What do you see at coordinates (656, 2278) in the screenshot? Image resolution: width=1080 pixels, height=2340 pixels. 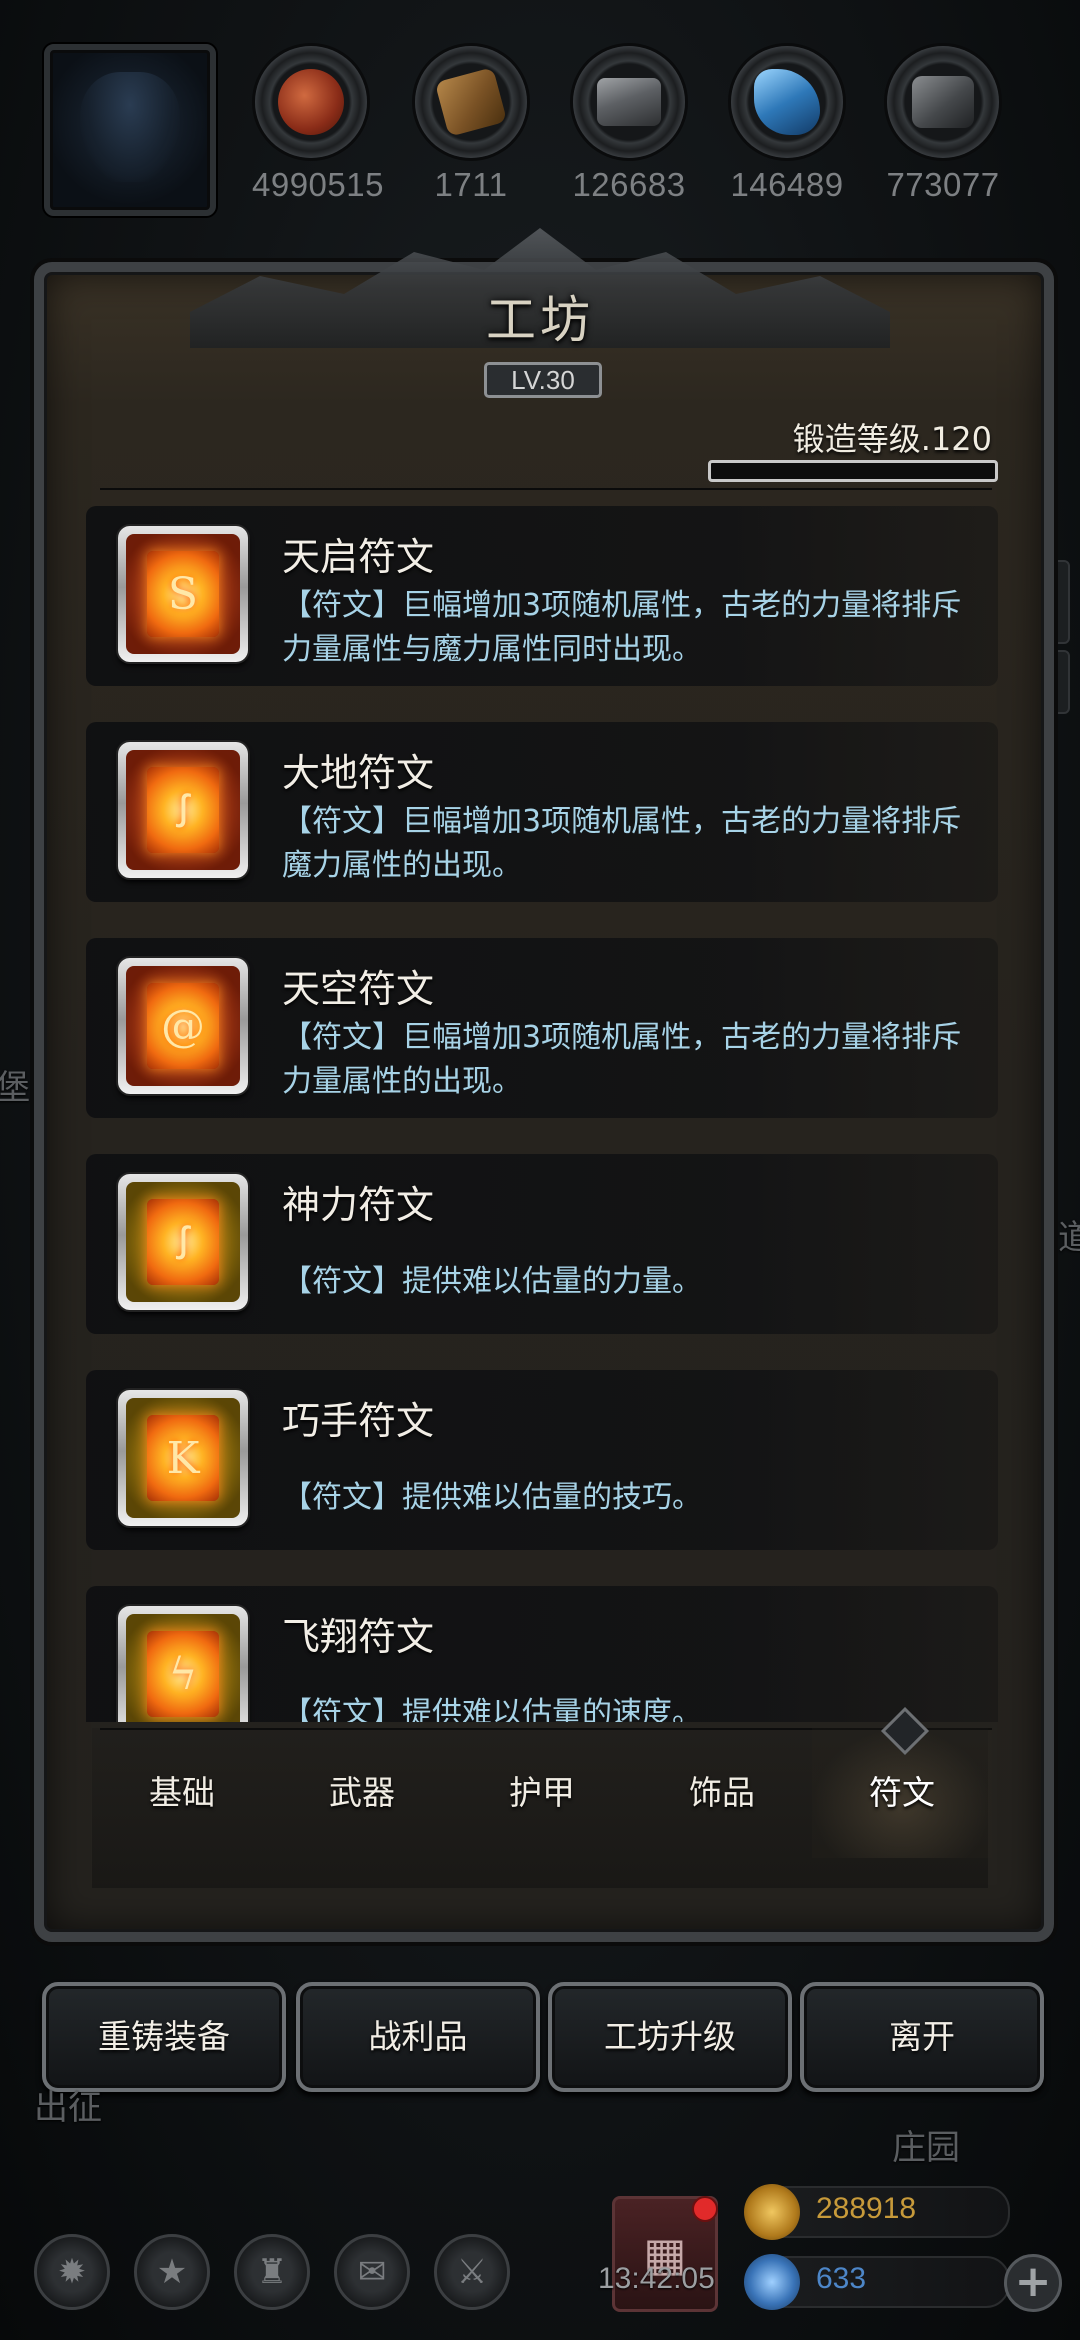 I see `clock-display: 13:42:05` at bounding box center [656, 2278].